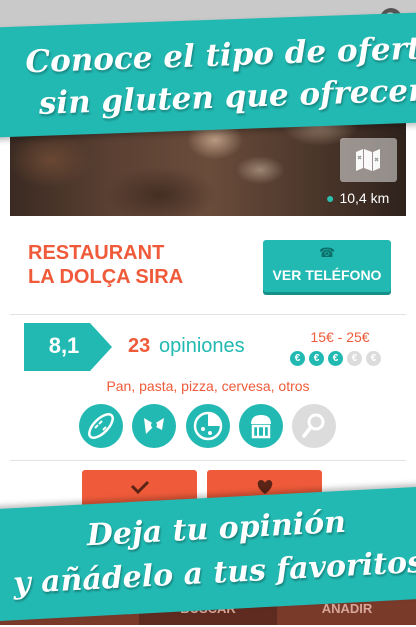  What do you see at coordinates (64, 345) in the screenshot?
I see `rating-score: 8,1` at bounding box center [64, 345].